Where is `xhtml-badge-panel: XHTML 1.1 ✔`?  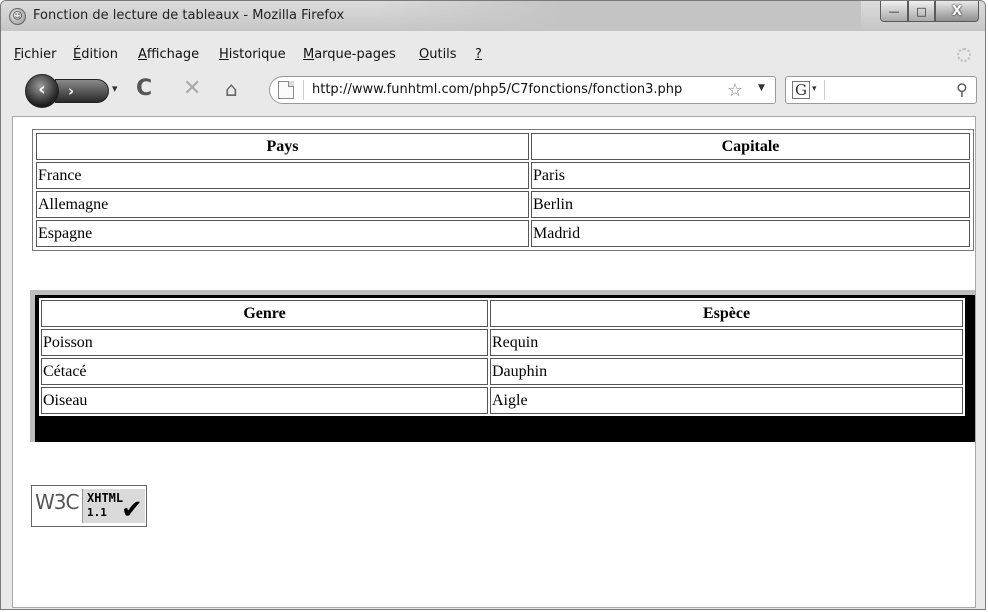 xhtml-badge-panel: XHTML 1.1 ✔ is located at coordinates (113, 506).